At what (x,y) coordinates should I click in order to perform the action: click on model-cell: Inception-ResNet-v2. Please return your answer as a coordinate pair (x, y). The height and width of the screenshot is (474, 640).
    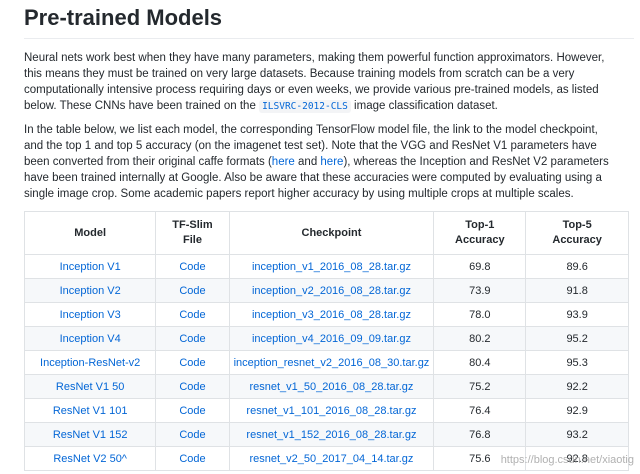
    Looking at the image, I should click on (90, 362).